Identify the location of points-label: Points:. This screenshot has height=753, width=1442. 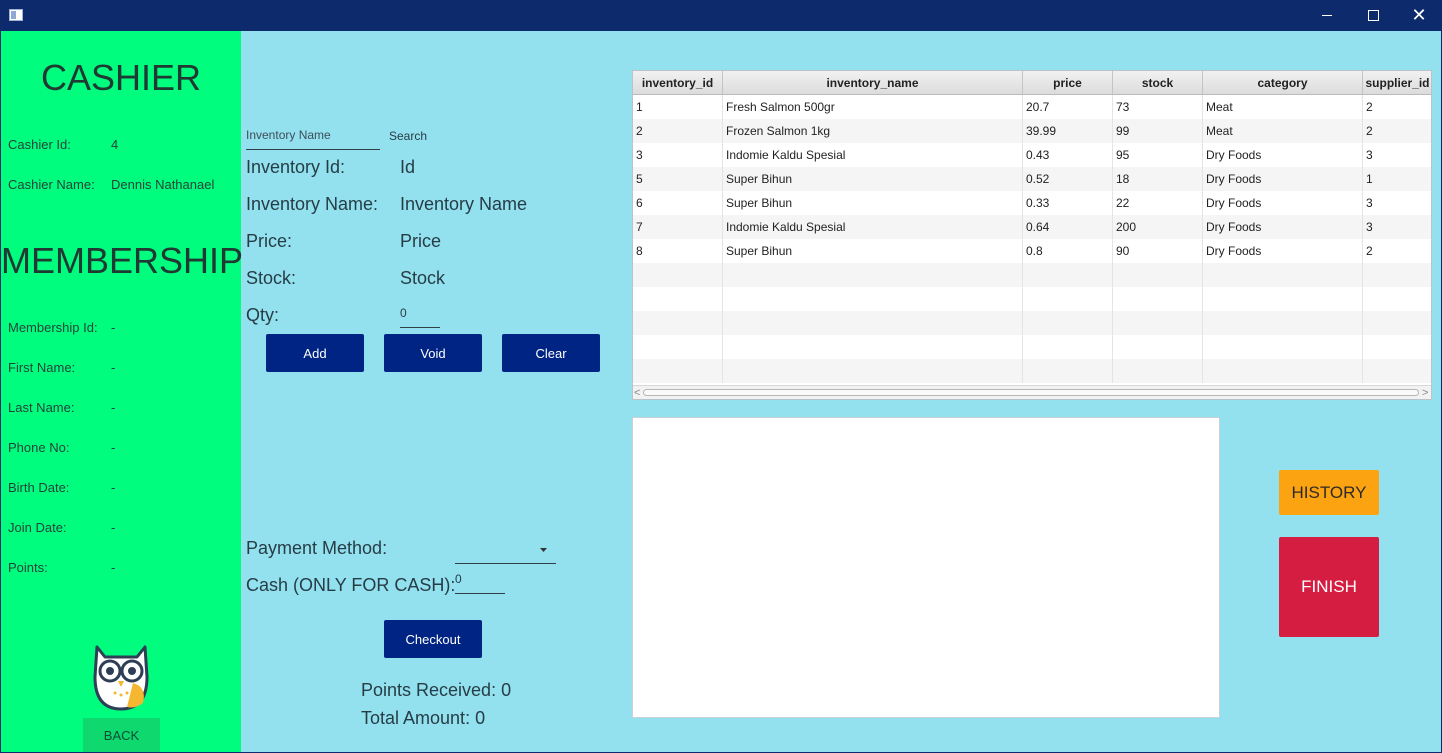
(28, 567).